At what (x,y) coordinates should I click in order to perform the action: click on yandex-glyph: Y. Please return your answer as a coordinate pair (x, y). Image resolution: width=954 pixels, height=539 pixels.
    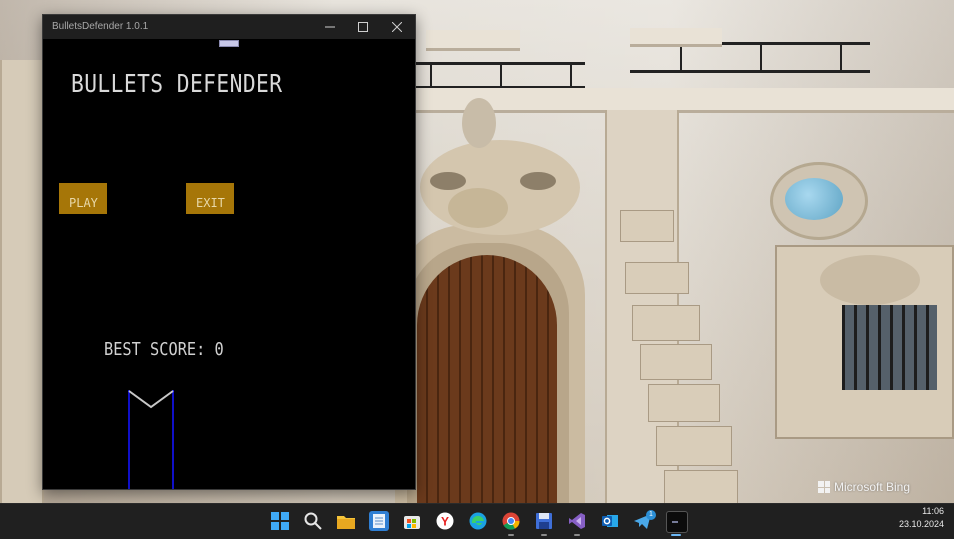
    Looking at the image, I should click on (445, 521).